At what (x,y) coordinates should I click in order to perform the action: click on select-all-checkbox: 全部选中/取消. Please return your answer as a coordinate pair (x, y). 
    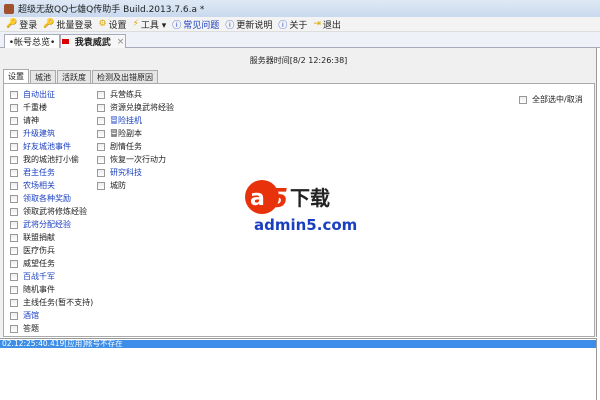
    Looking at the image, I should click on (551, 99).